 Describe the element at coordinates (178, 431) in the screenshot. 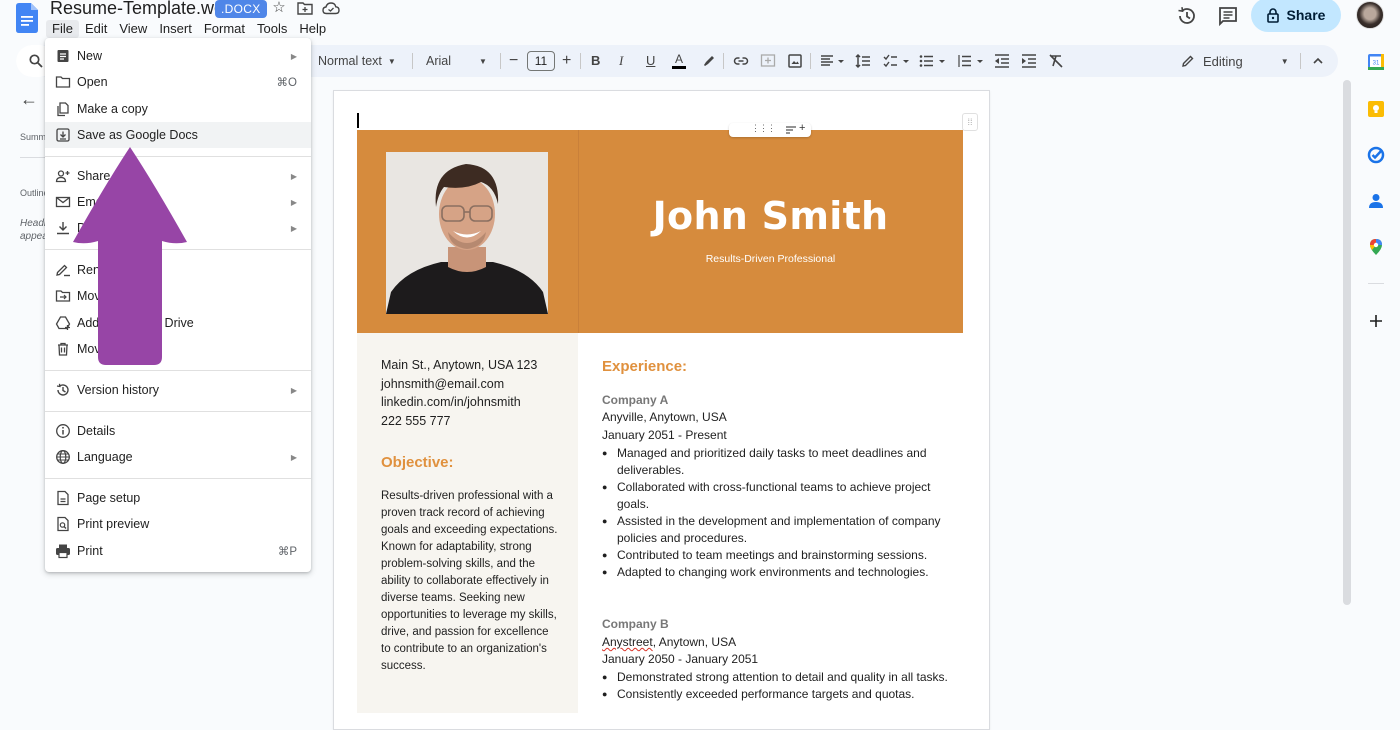

I see `menu-item-details: Details` at that location.